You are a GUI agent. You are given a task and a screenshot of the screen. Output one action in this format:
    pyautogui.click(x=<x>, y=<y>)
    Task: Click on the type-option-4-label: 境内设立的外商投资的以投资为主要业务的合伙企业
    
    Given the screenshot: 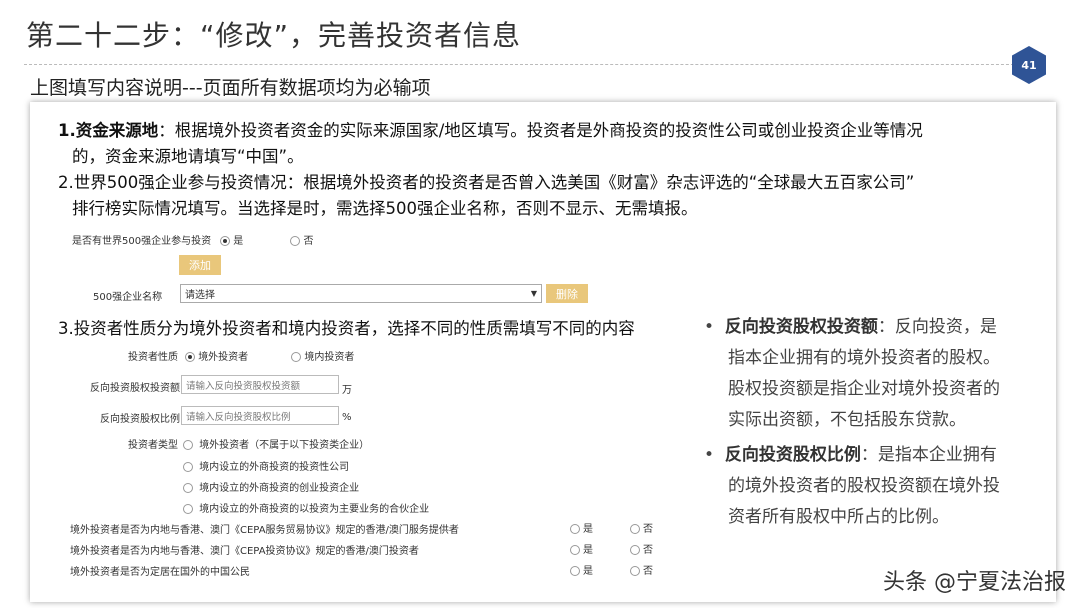 What is the action you would take?
    pyautogui.click(x=314, y=509)
    